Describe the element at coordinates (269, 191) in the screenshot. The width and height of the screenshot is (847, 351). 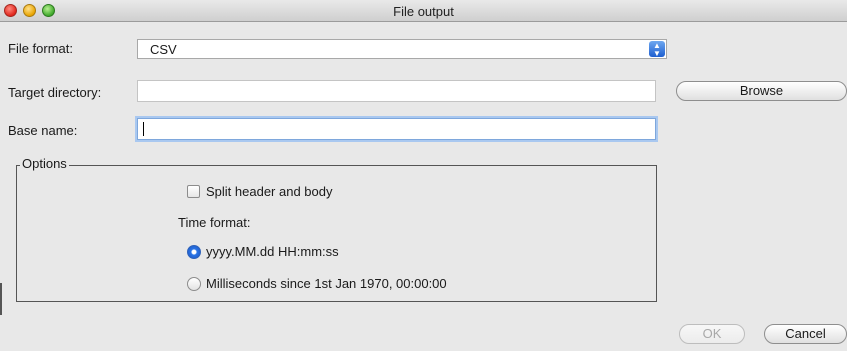
I see `split-header-label: Split header and body` at that location.